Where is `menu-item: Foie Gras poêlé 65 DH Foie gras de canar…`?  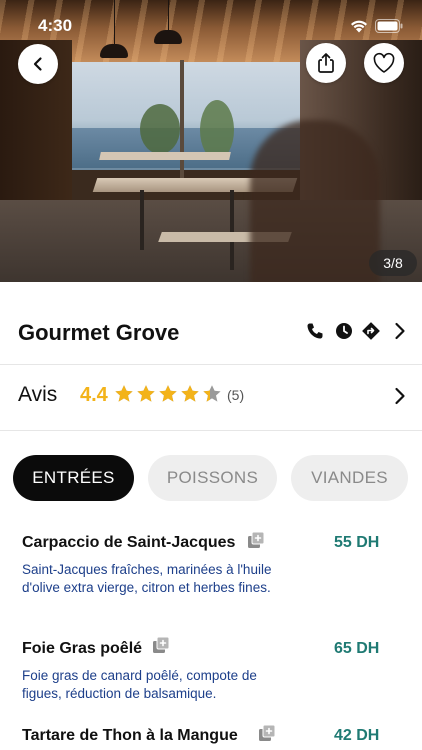 menu-item: Foie Gras poêlé 65 DH Foie gras de canar… is located at coordinates (211, 674).